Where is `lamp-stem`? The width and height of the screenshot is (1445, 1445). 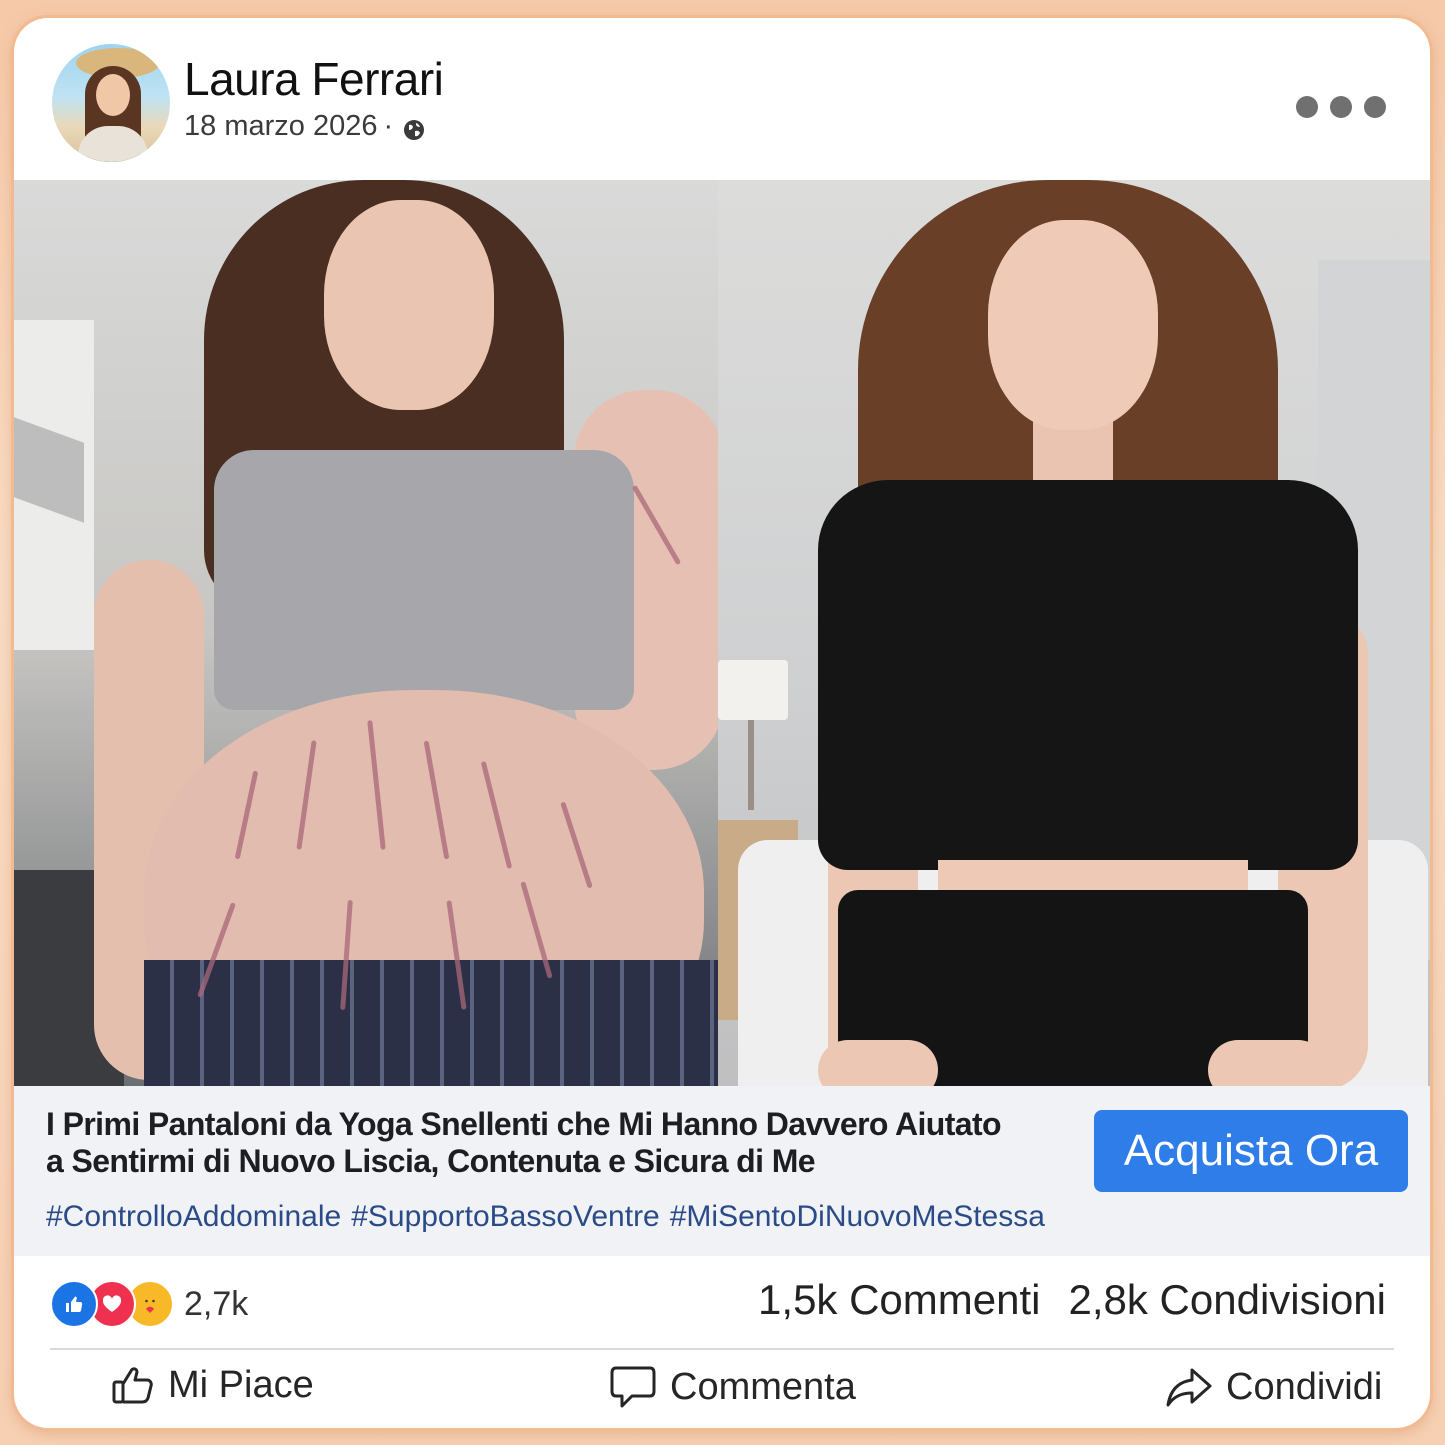 lamp-stem is located at coordinates (751, 765).